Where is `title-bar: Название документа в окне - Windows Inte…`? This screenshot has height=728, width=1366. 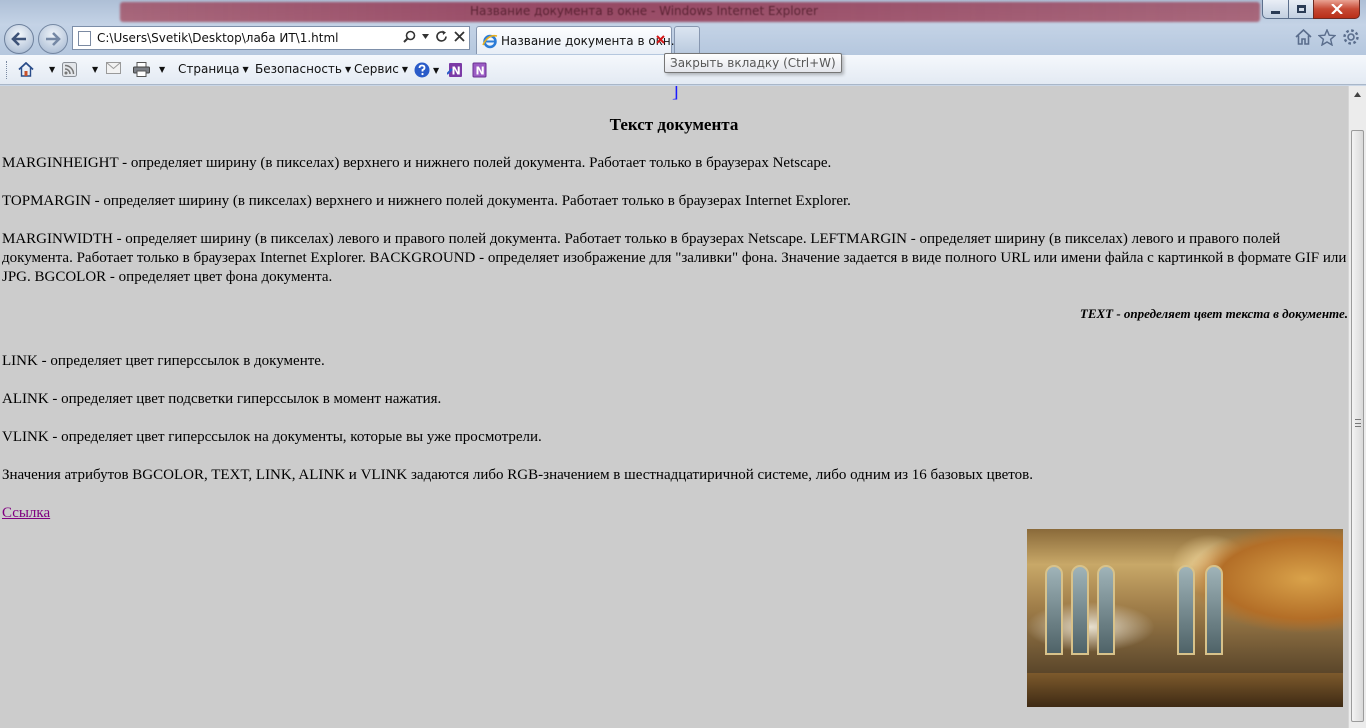 title-bar: Название документа в окне - Windows Inte… is located at coordinates (683, 27).